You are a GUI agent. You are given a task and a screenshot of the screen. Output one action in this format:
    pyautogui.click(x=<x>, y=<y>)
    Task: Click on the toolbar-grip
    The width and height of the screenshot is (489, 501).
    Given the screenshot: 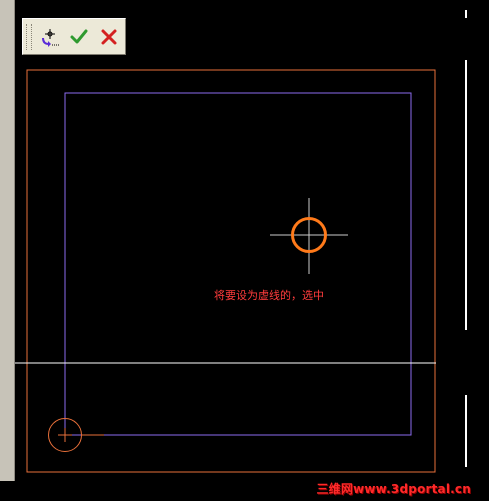 What is the action you would take?
    pyautogui.click(x=29, y=36)
    